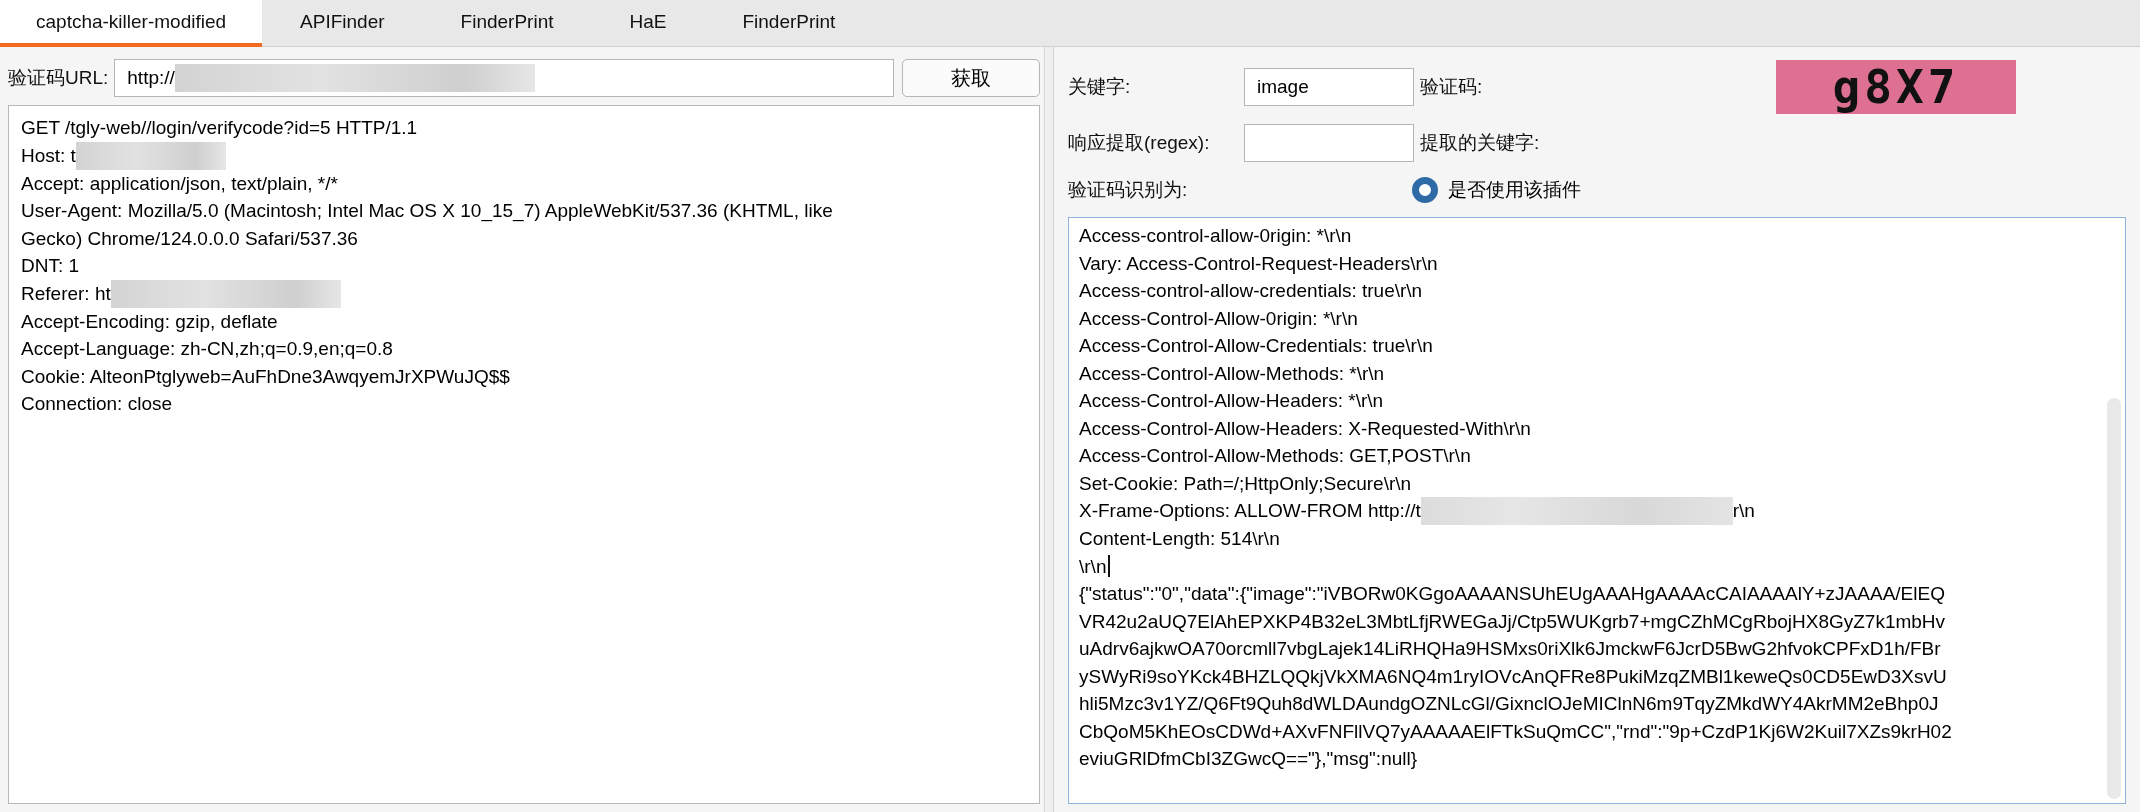 This screenshot has width=2140, height=812. What do you see at coordinates (1218, 318) in the screenshot?
I see `response-line: Access-Control-Allow-0rigin: *\r\n` at bounding box center [1218, 318].